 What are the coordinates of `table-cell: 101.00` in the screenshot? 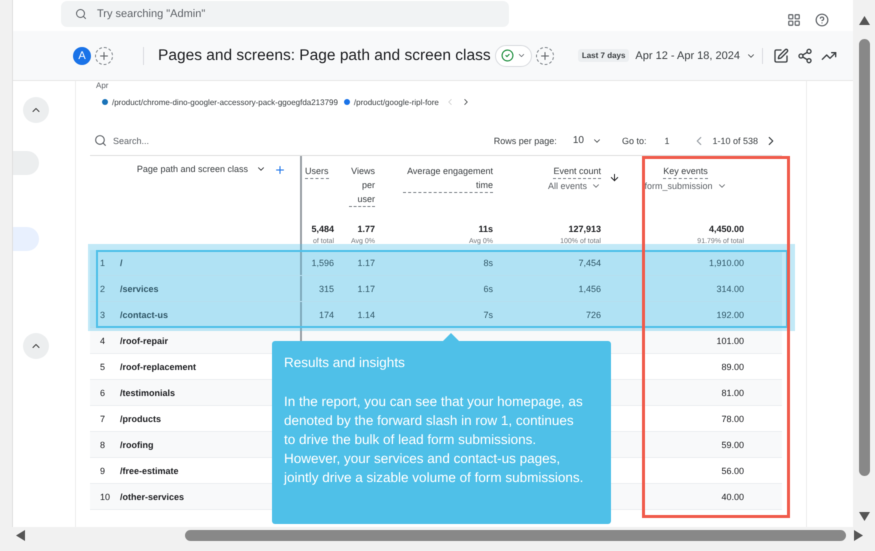 It's located at (730, 341).